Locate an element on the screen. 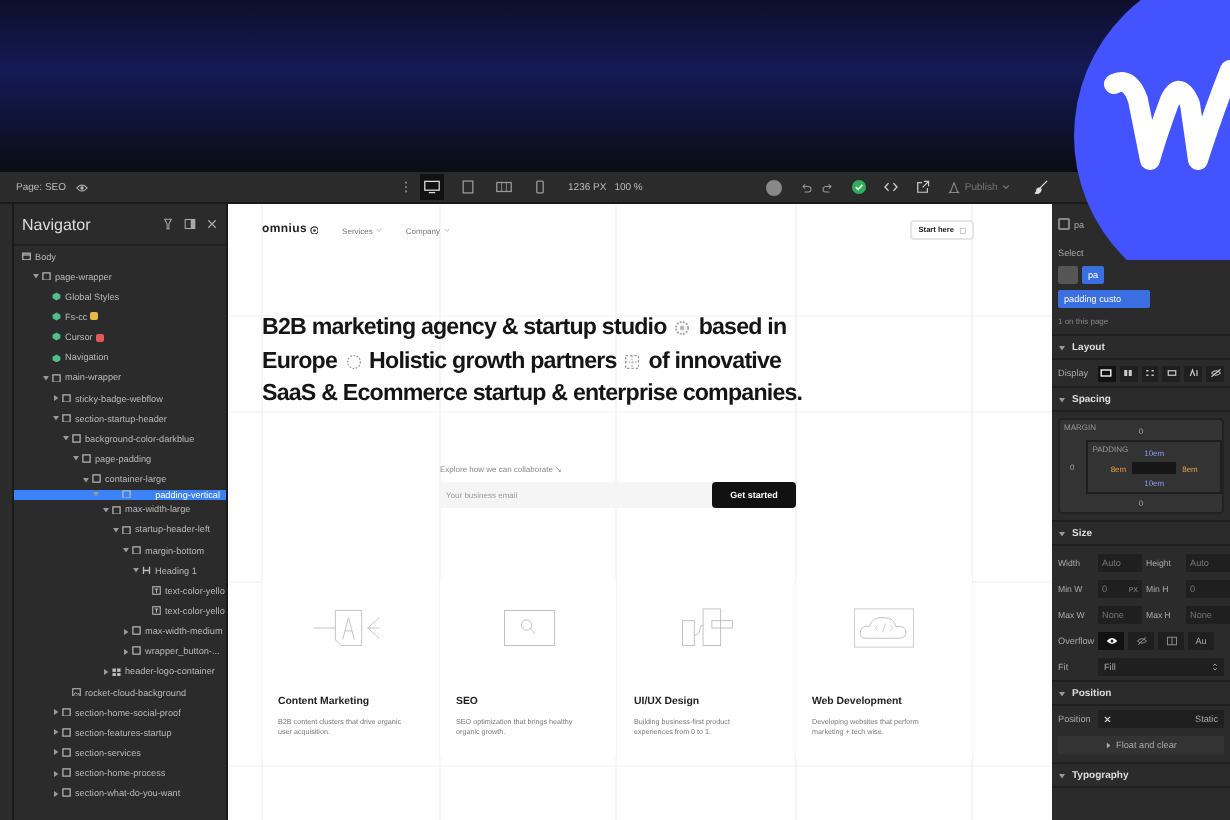 The height and width of the screenshot is (820, 1230). brush-icon is located at coordinates (1040, 187).